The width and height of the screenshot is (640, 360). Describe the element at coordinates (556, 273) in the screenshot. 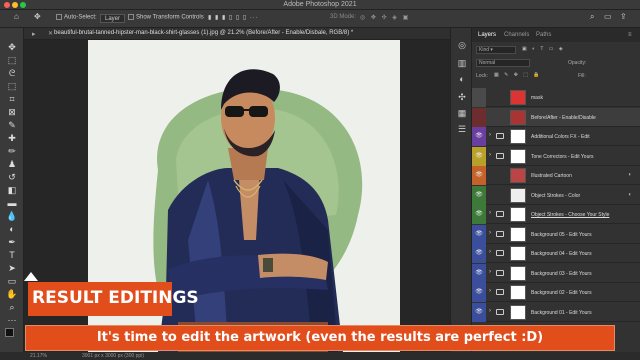

I see `layer-row: 👁 › Background 03 - Edit Yours` at that location.